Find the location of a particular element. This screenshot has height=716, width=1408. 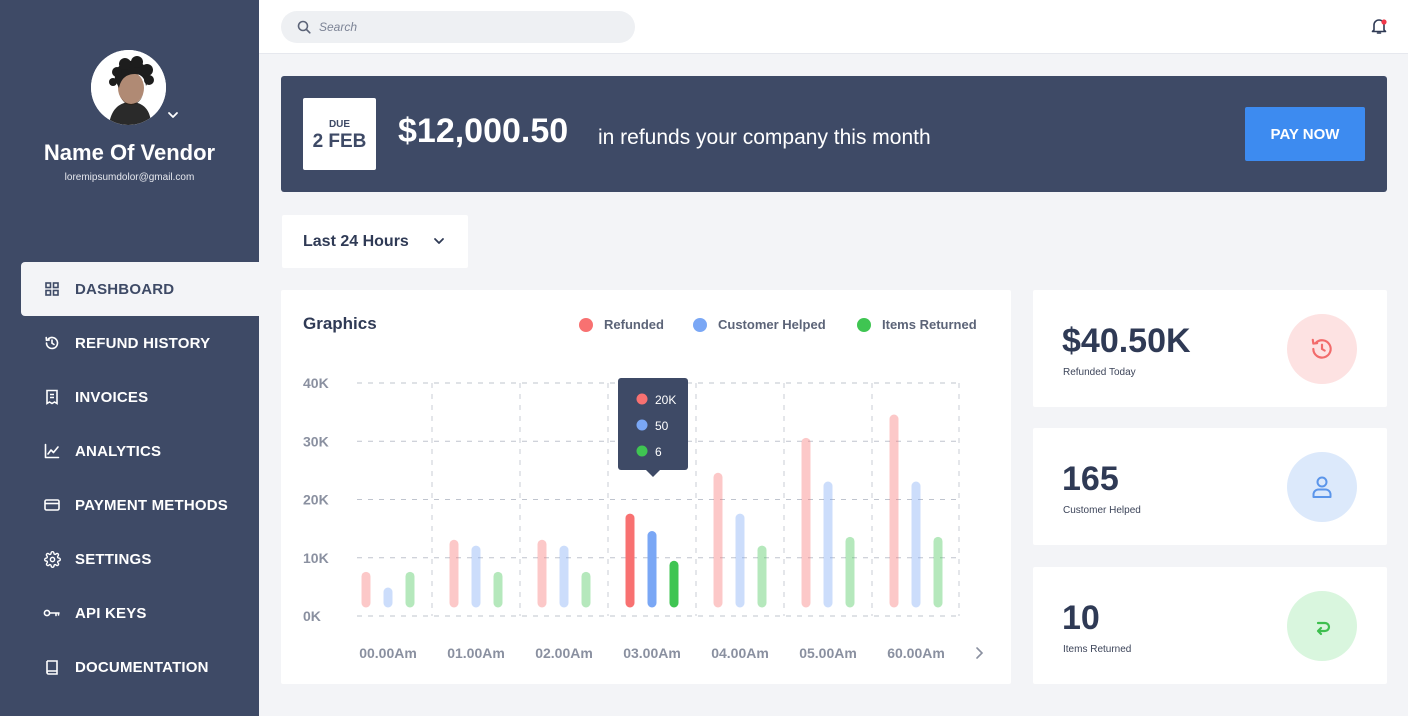

card-icon is located at coordinates (52, 505).